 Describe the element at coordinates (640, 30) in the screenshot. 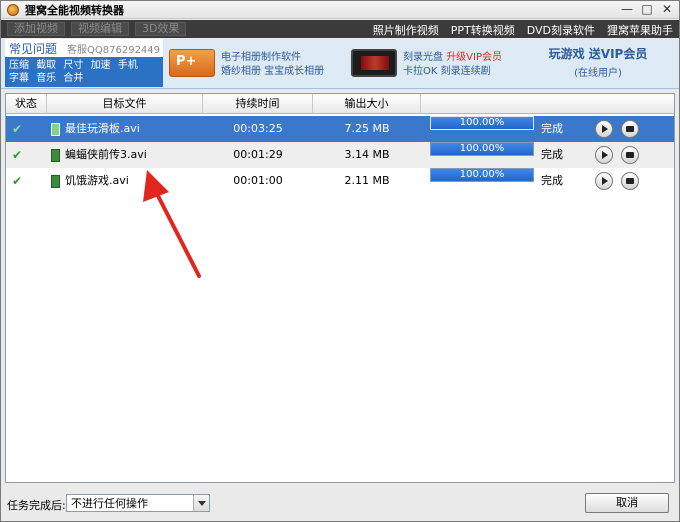

I see `apple-helper-link: 狸窝苹果助手` at that location.